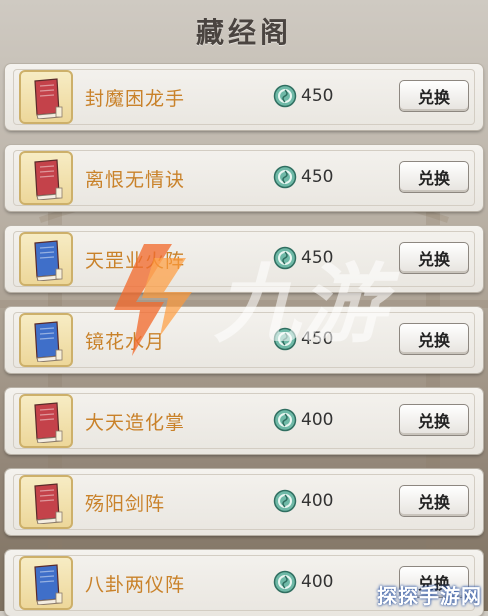 The image size is (488, 616). Describe the element at coordinates (429, 596) in the screenshot. I see `corner-watermark: 探探手游网` at that location.